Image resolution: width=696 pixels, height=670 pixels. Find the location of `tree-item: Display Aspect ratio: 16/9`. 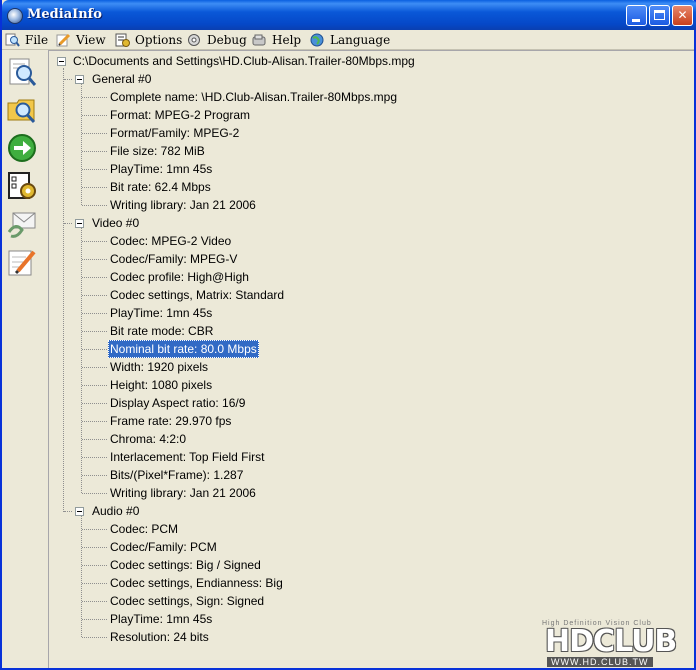

tree-item: Display Aspect ratio: 16/9 is located at coordinates (177, 403).